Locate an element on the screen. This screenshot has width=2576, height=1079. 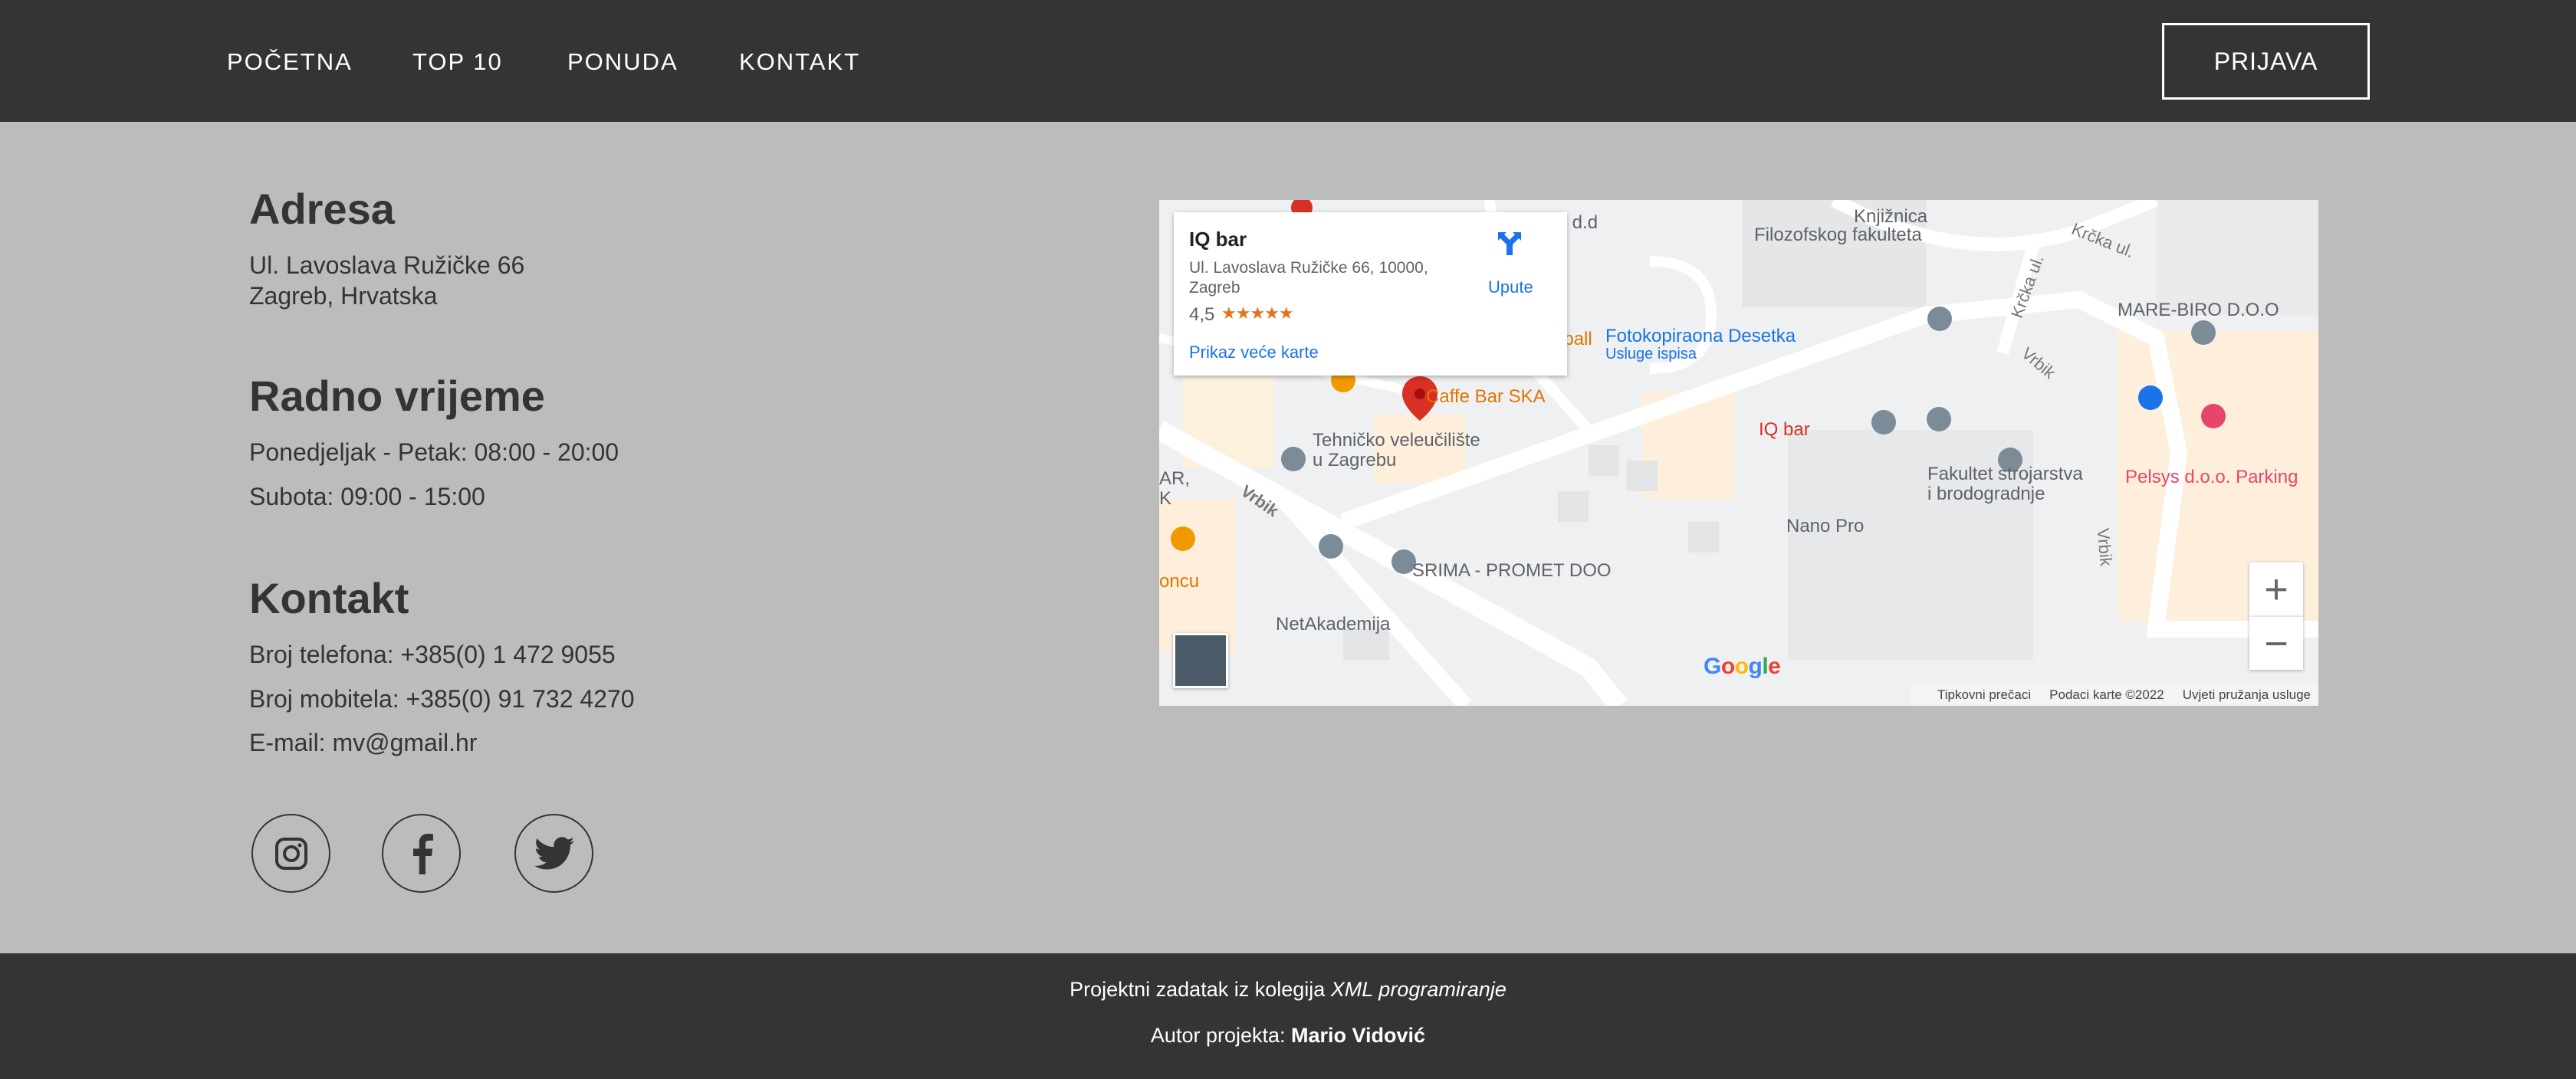
instagram-button is located at coordinates (290, 853).